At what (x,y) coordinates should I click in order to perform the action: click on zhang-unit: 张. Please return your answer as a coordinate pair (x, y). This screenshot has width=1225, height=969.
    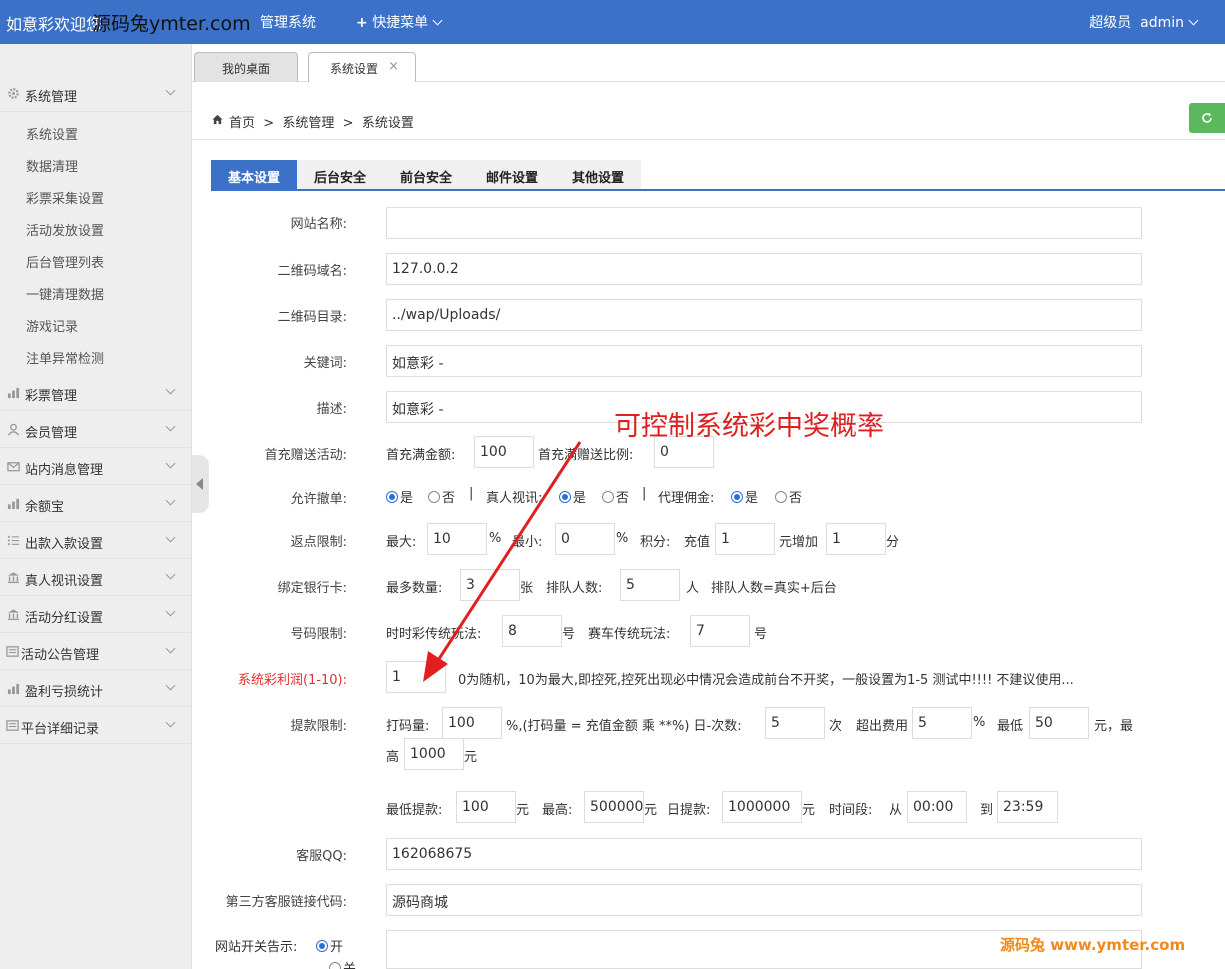
    Looking at the image, I should click on (527, 588).